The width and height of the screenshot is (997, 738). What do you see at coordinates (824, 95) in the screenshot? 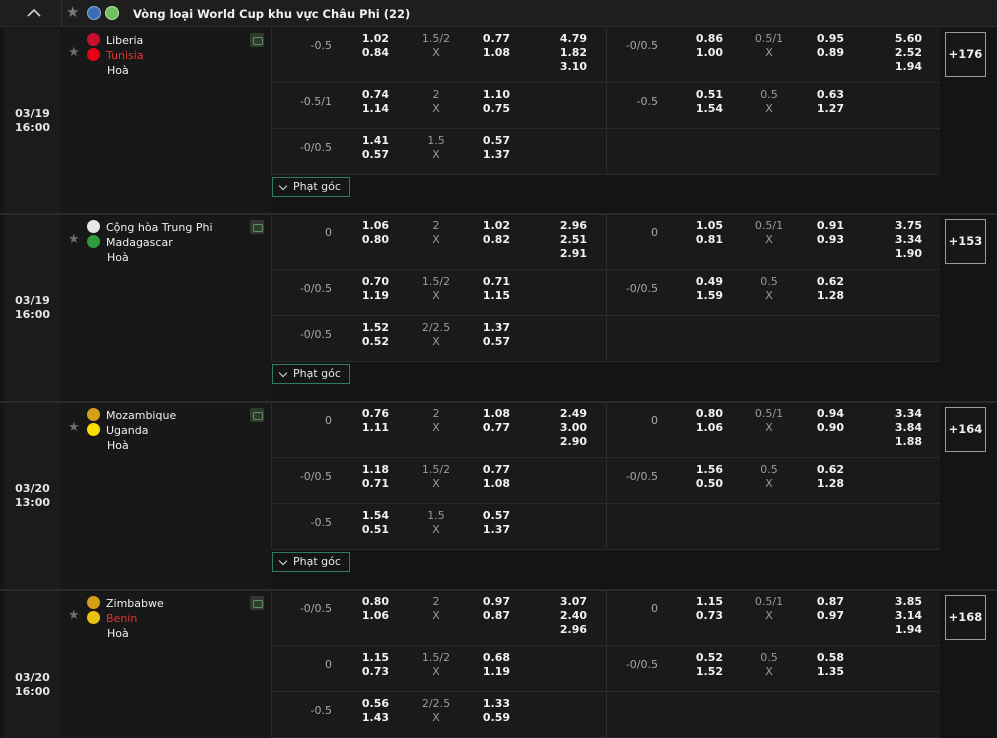
I see `half-over-odds: 0.63` at bounding box center [824, 95].